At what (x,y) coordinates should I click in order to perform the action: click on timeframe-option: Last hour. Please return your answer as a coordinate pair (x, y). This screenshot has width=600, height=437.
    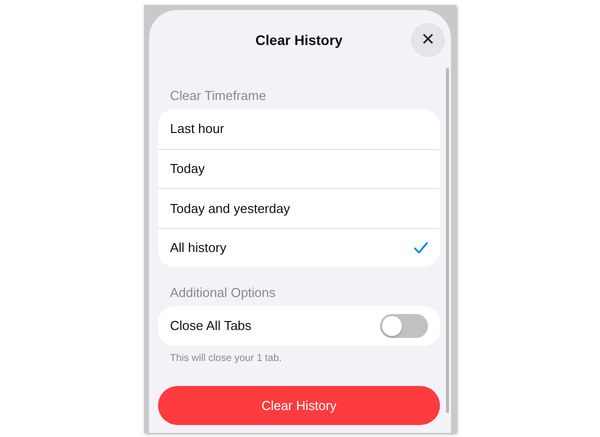
    Looking at the image, I should click on (299, 128).